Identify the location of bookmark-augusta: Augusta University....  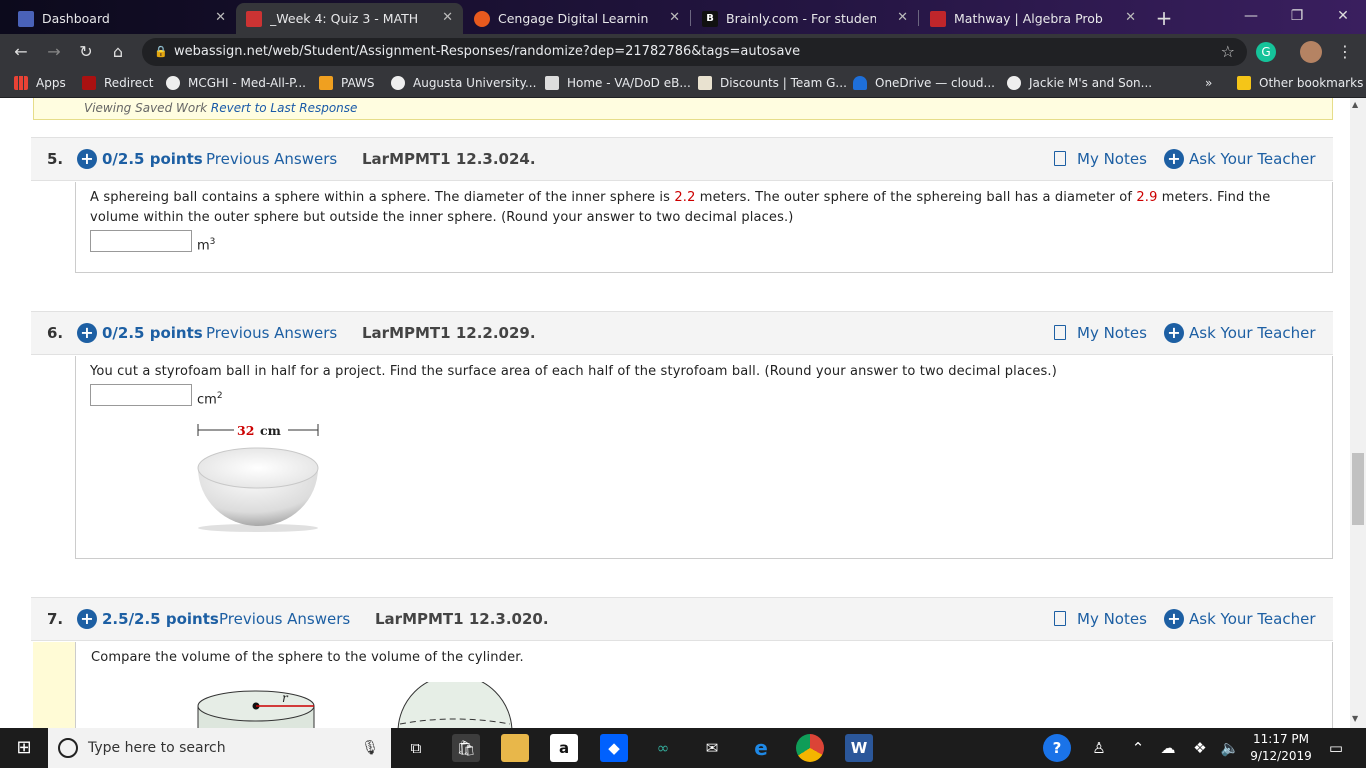
(463, 83).